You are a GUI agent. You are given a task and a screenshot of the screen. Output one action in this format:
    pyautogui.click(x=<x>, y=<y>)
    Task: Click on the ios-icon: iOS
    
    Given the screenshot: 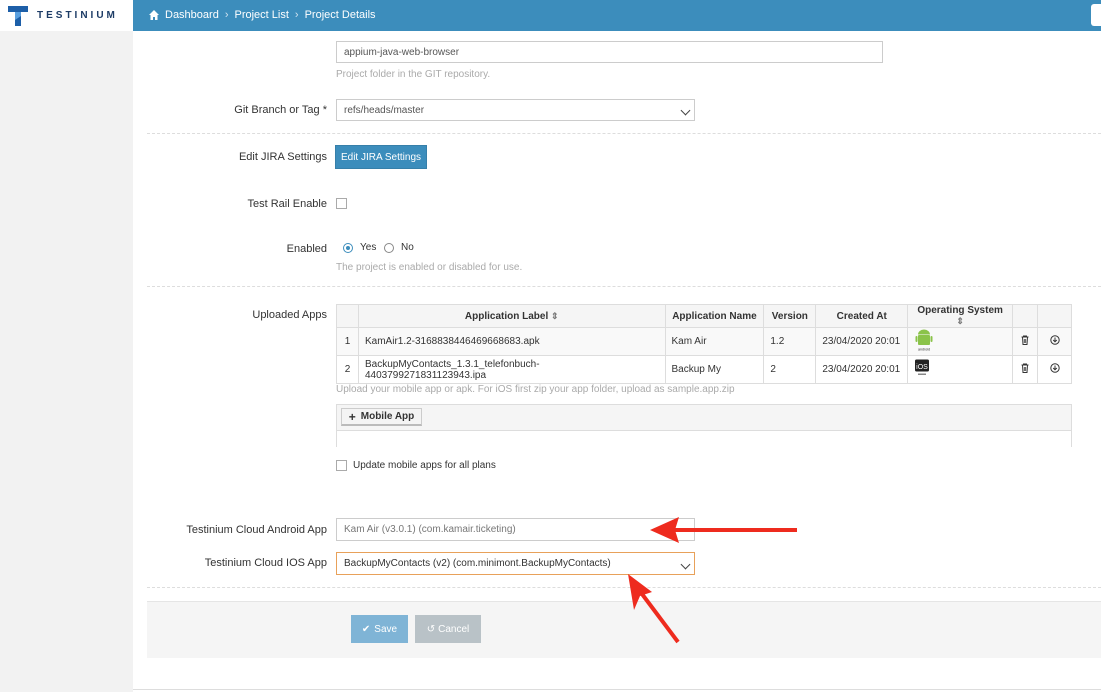 What is the action you would take?
    pyautogui.click(x=922, y=367)
    